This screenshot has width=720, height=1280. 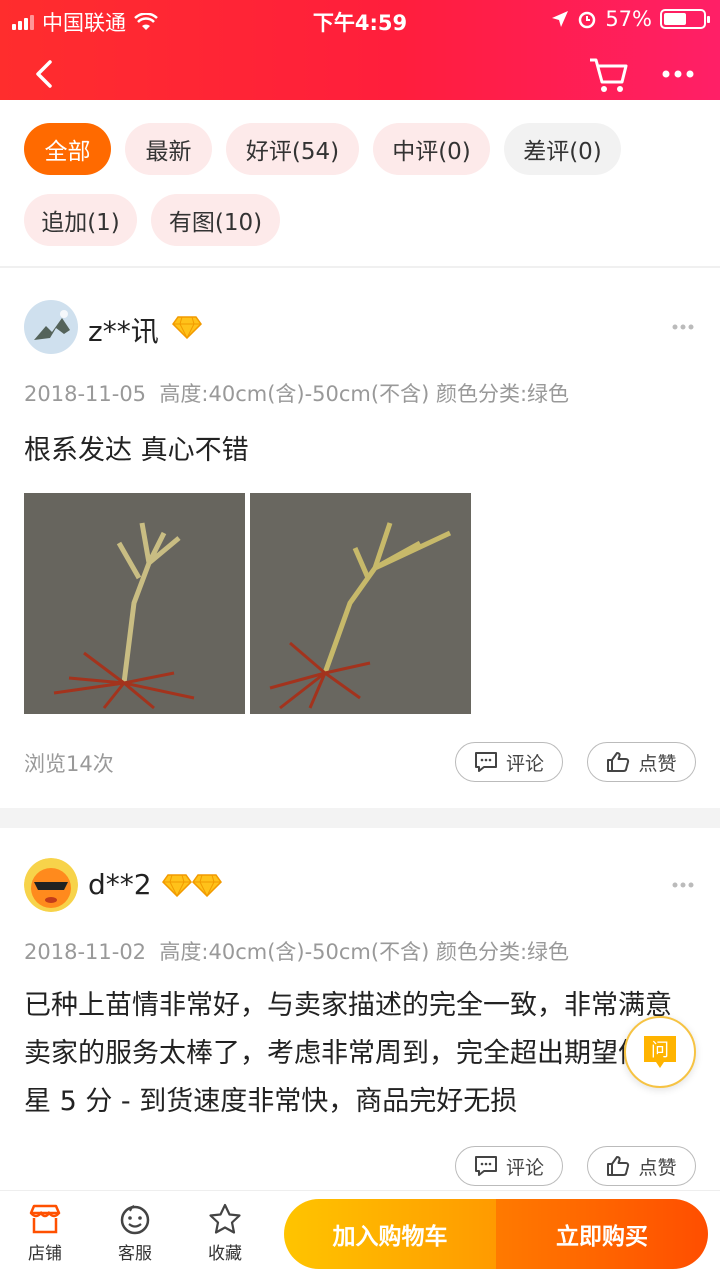 I want to click on header: 中国联通 下午4:59 57%, so click(x=360, y=50).